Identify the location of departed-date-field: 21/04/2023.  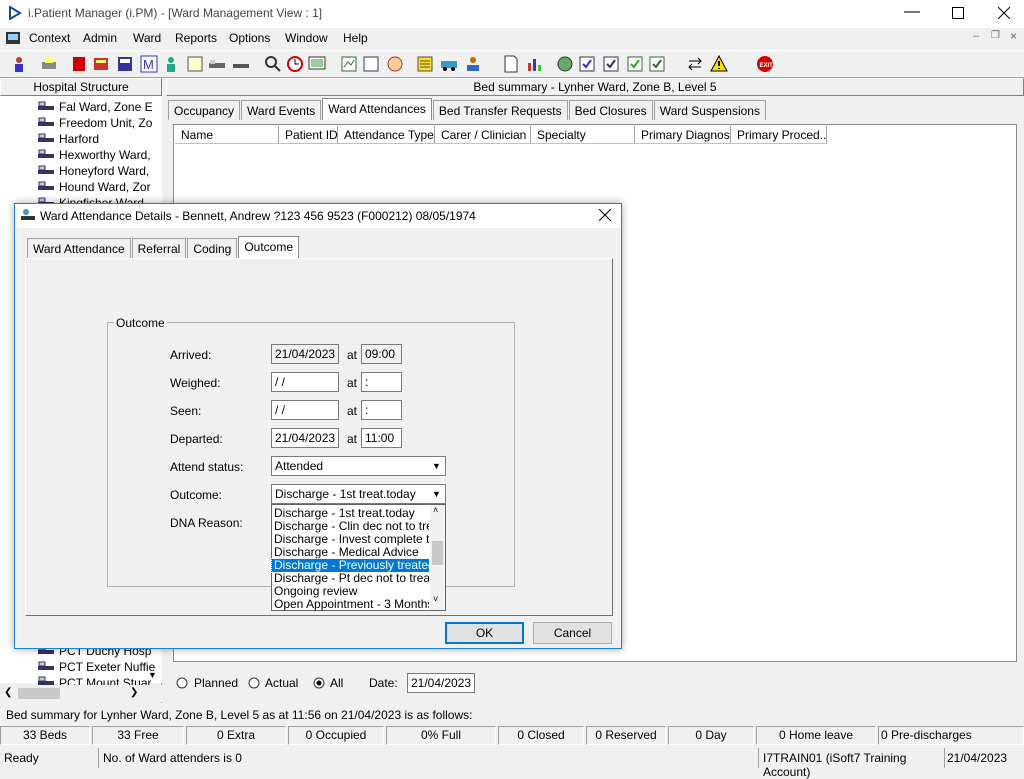
(305, 438).